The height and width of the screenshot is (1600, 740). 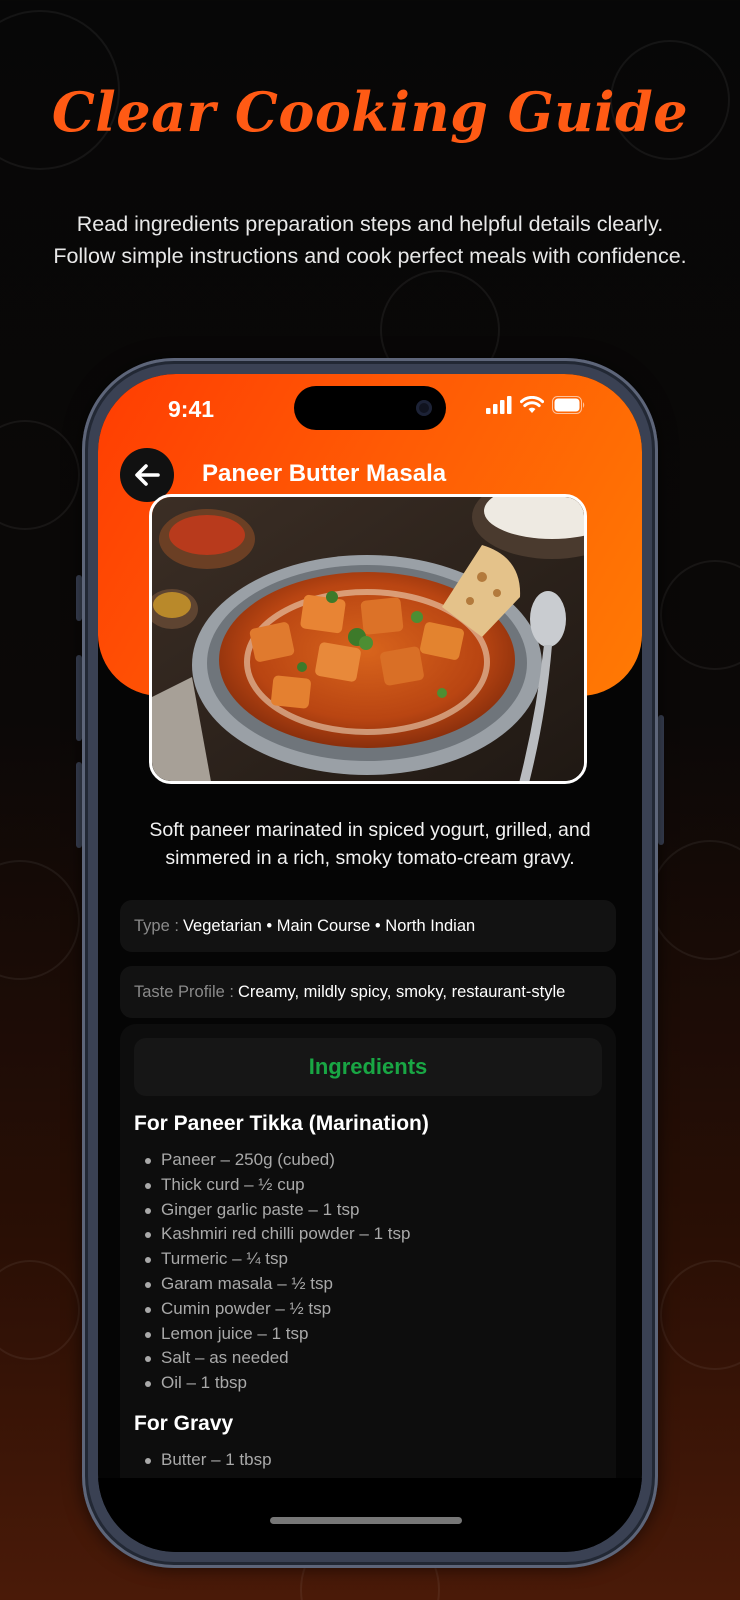 I want to click on taste-profile-label: Taste Profile :, so click(x=184, y=991).